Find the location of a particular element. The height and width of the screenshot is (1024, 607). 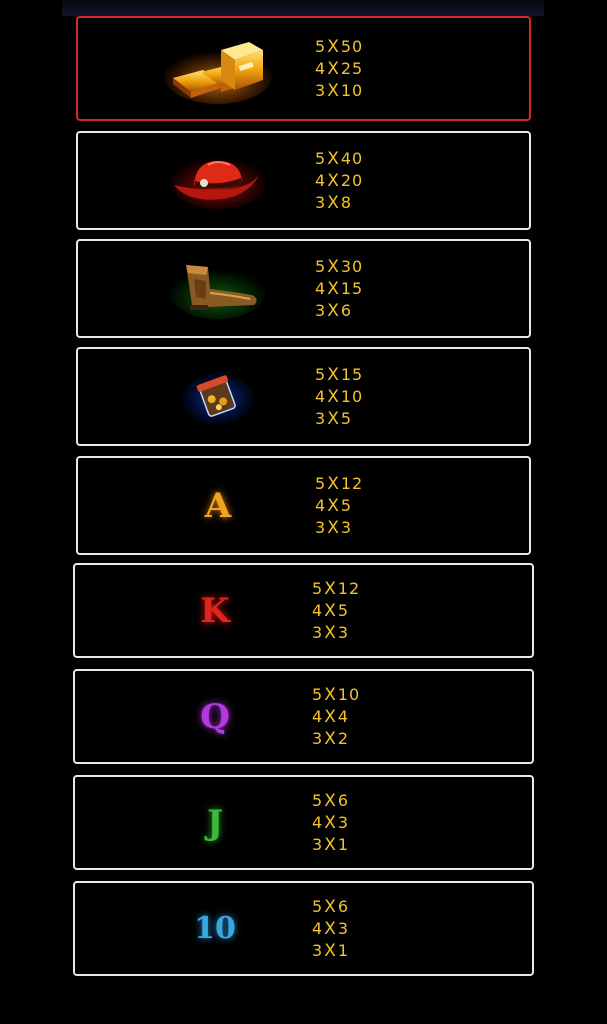

paytable-row-letter-q: Q 5X10 4X4 3X2 is located at coordinates (303, 716).